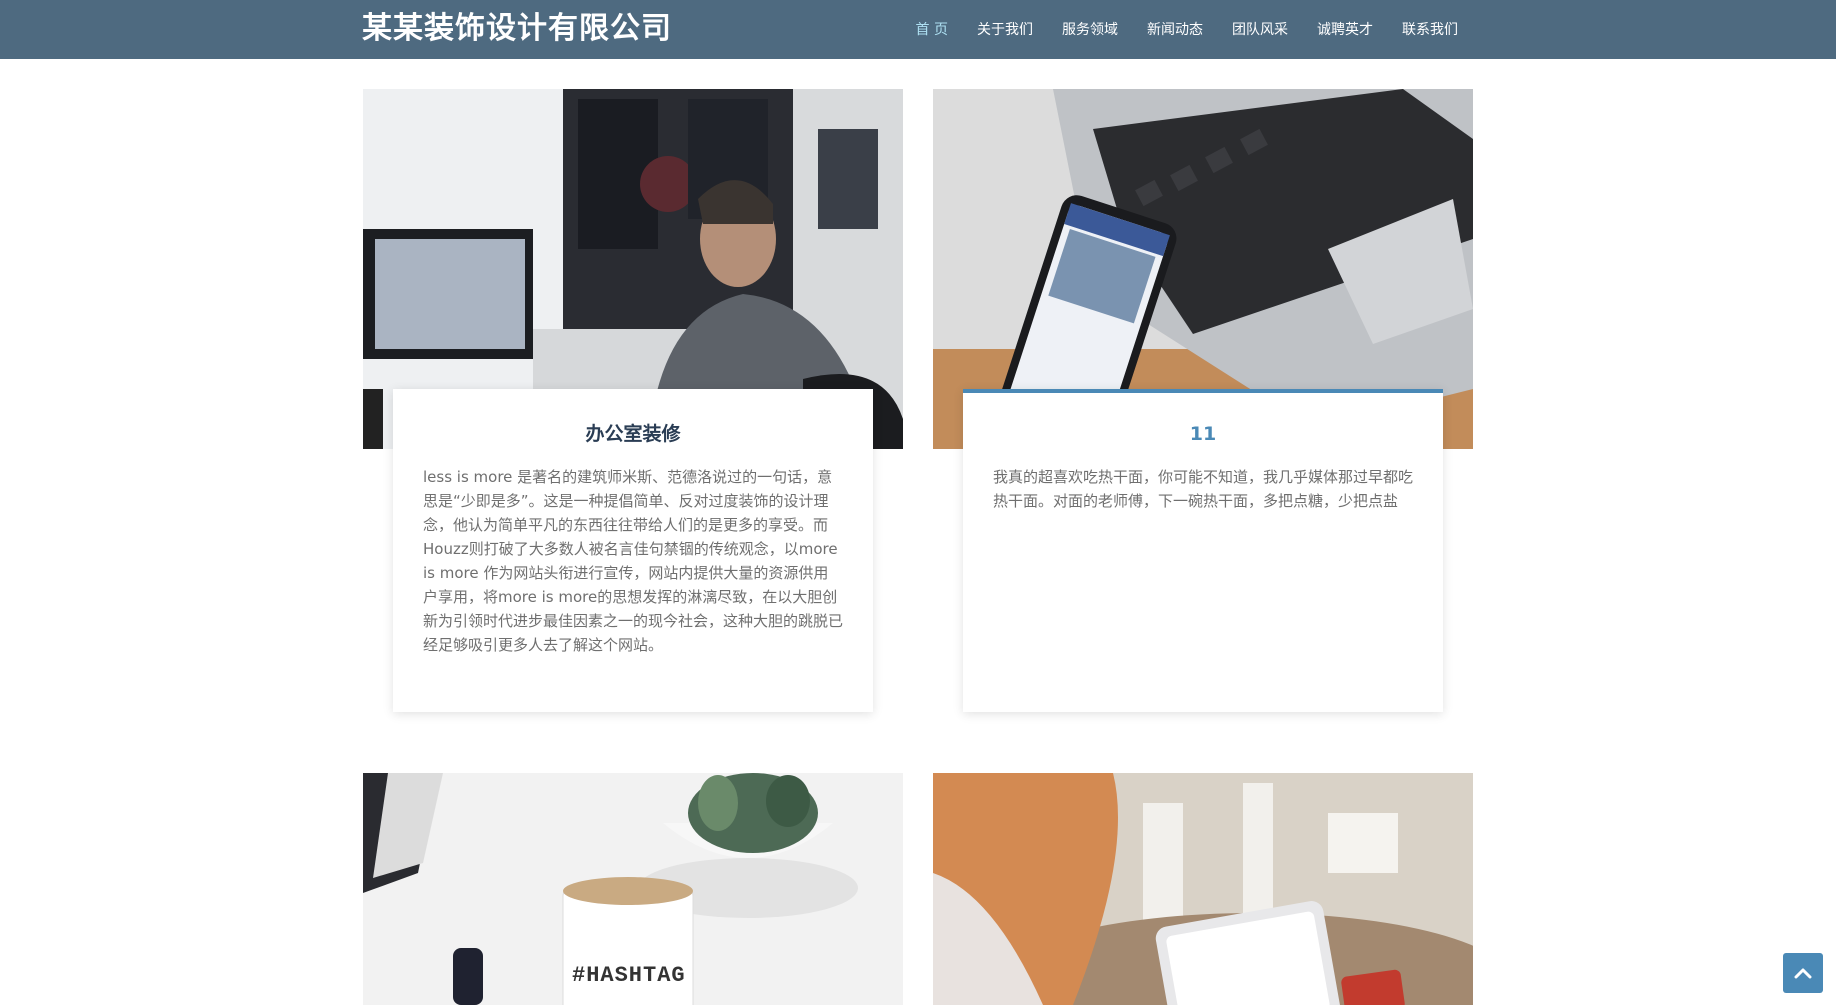  Describe the element at coordinates (1090, 30) in the screenshot. I see `nav-item-services: 服务领域` at that location.